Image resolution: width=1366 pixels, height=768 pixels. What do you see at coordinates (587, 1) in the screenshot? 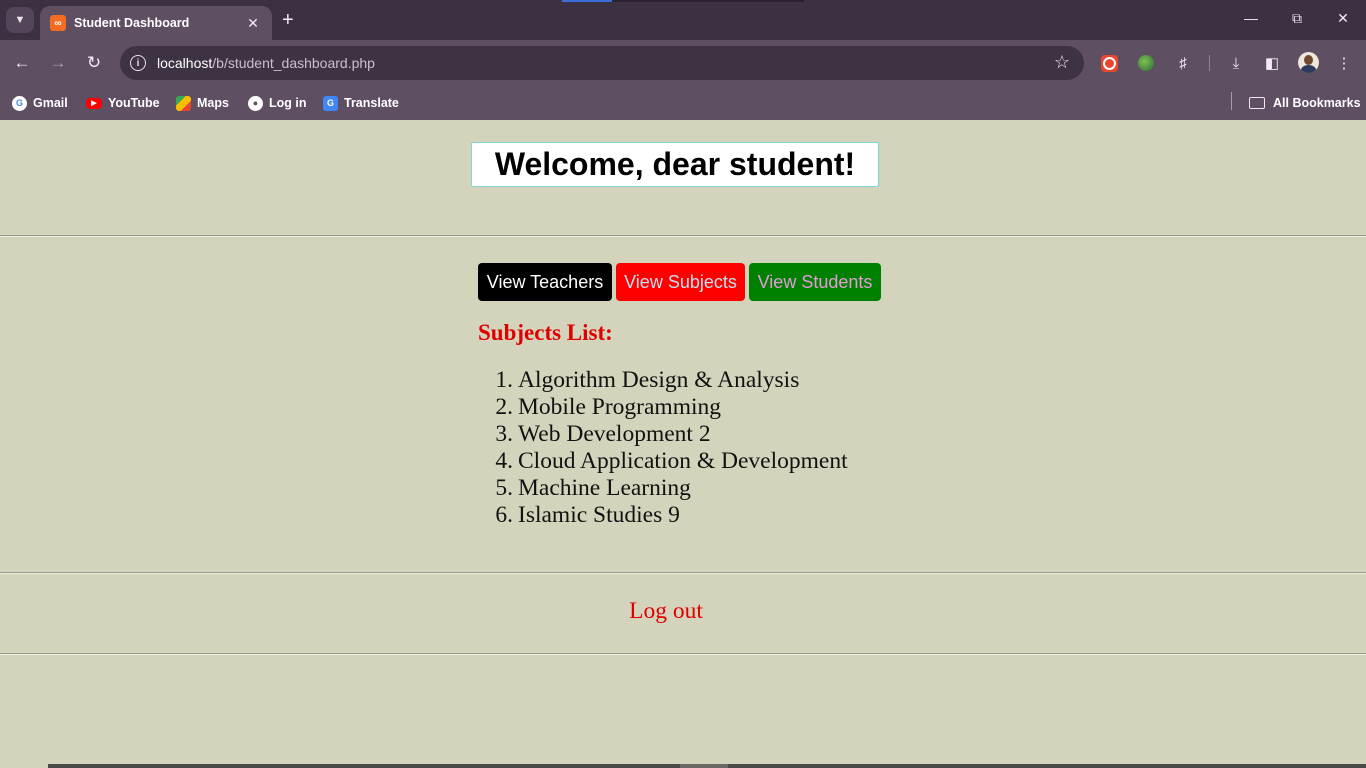
I see `tab-indicator` at bounding box center [587, 1].